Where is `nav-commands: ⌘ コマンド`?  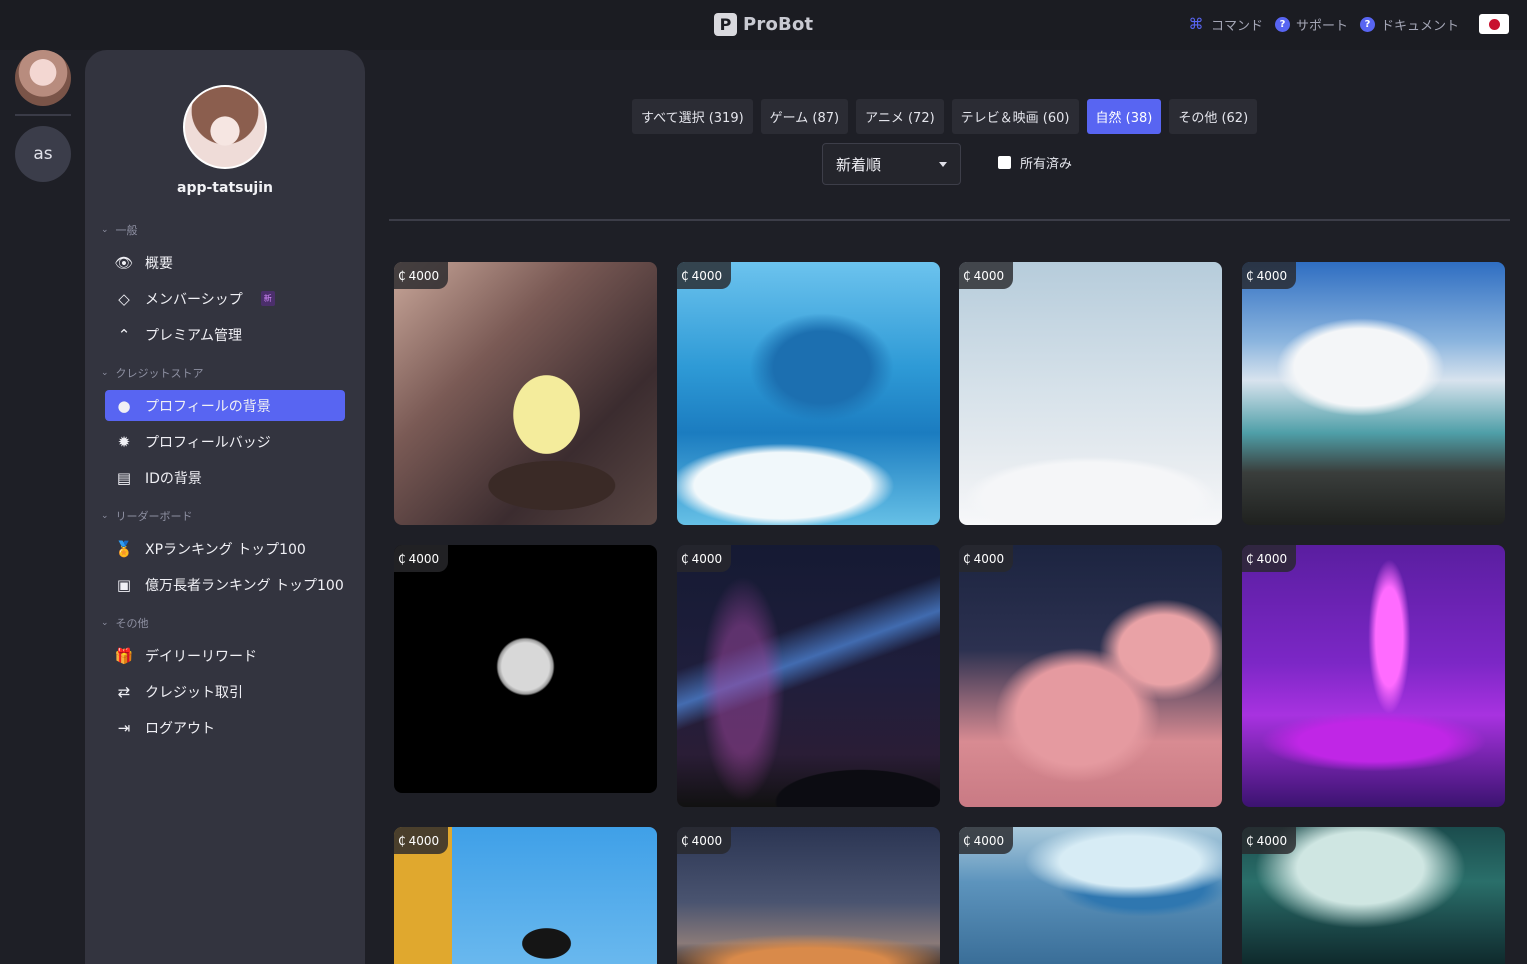 nav-commands: ⌘ コマンド is located at coordinates (1225, 24).